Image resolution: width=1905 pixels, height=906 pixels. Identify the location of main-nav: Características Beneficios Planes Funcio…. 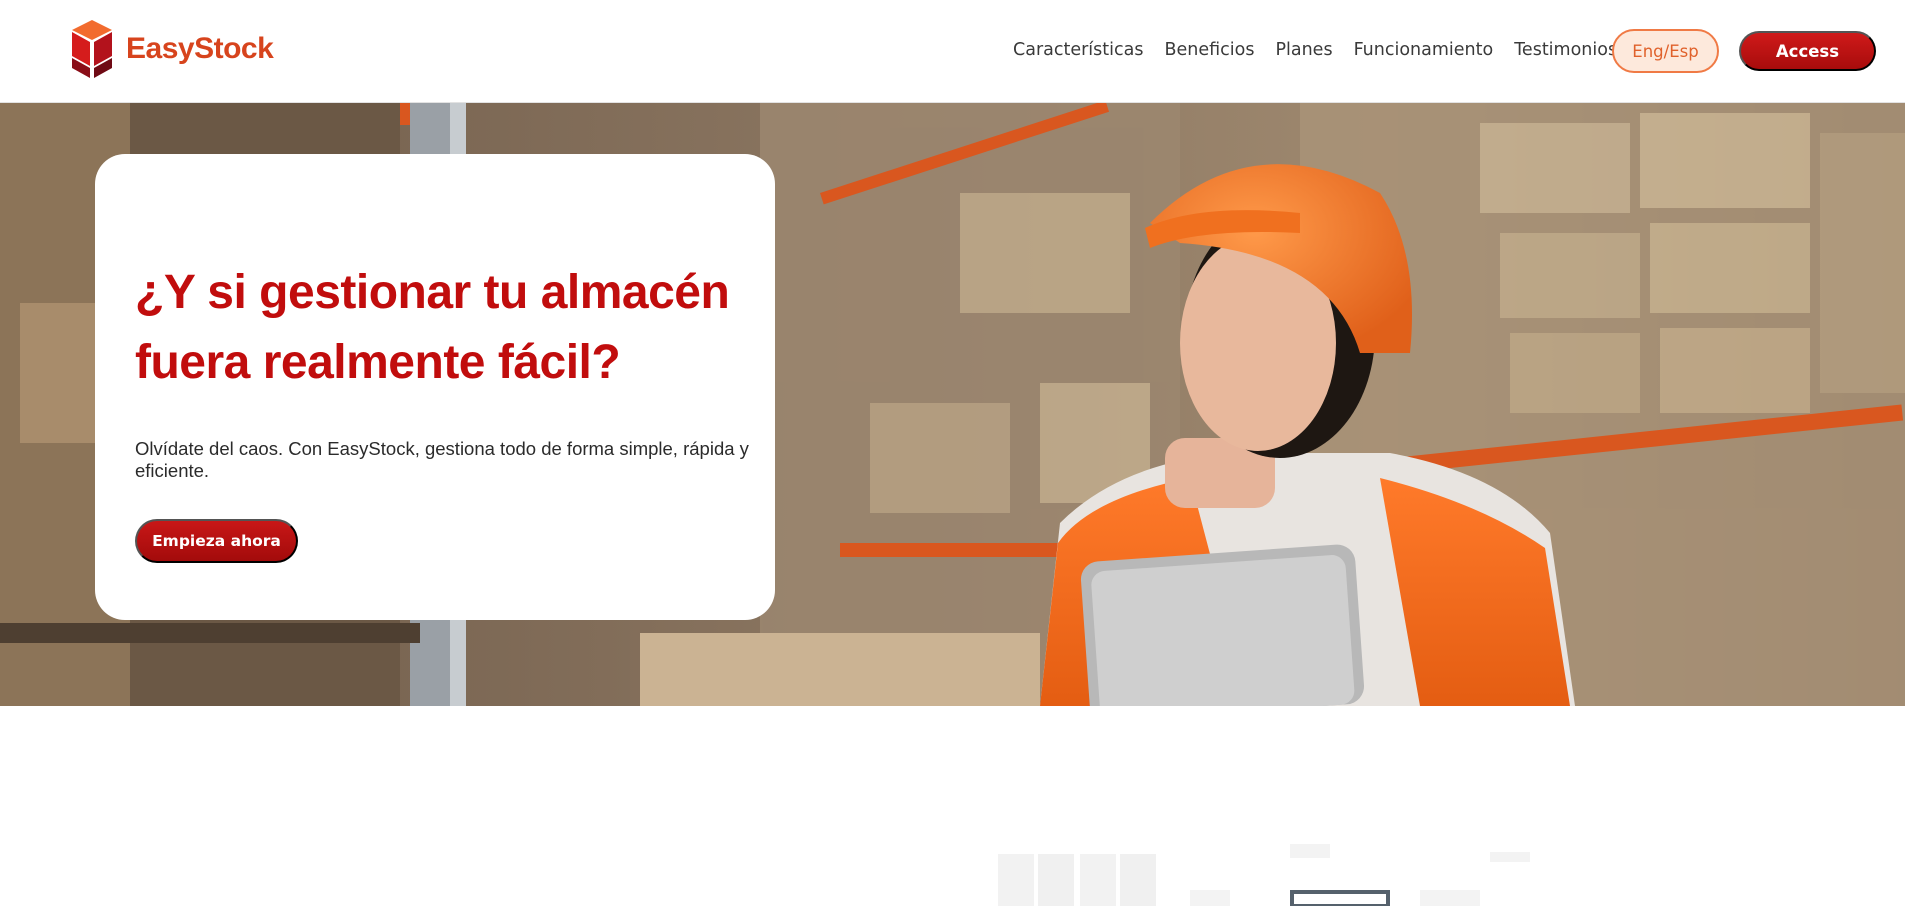
(1325, 50).